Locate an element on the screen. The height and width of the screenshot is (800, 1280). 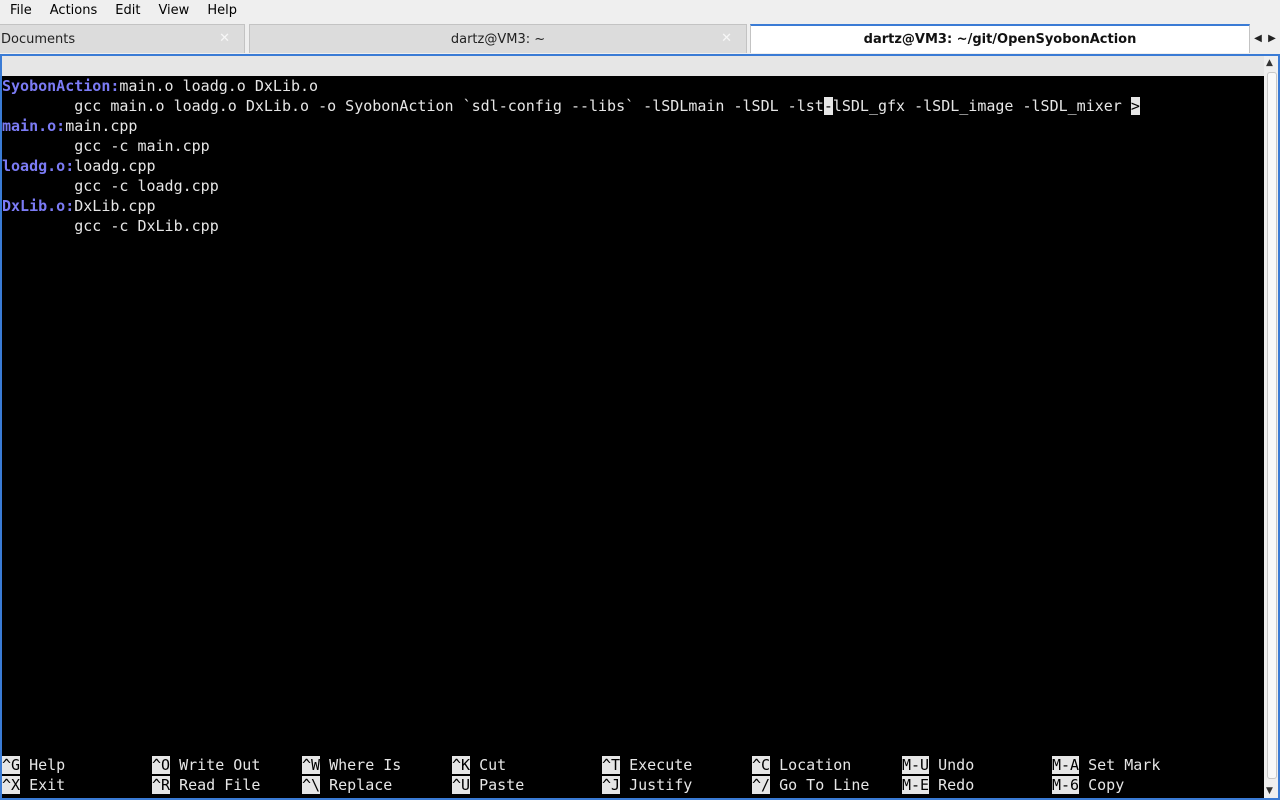
nano-title-bar: GNU nano 6.2 Makefile * is located at coordinates (633, 85).